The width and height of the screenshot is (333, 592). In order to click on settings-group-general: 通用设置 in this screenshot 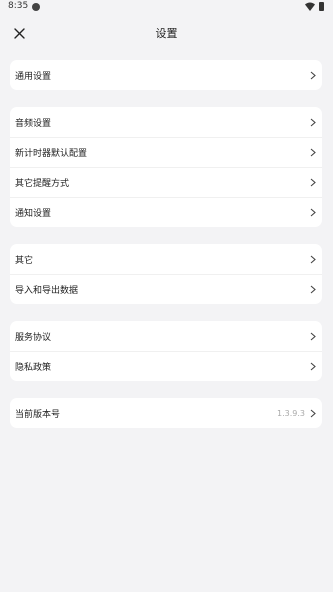, I will do `click(166, 75)`.